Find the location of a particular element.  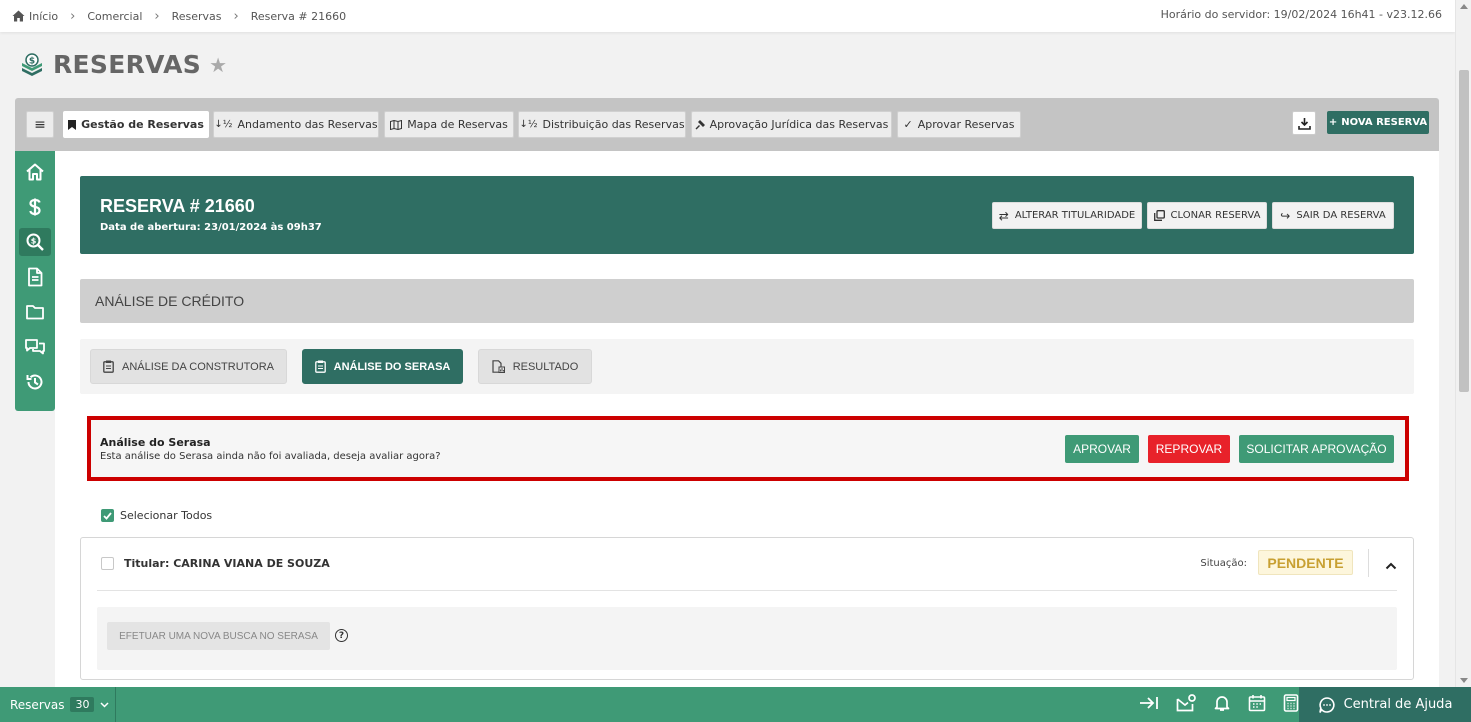

reserva-opening-date: Data de abertura: 23/01/2024 às 09h37 is located at coordinates (211, 227).